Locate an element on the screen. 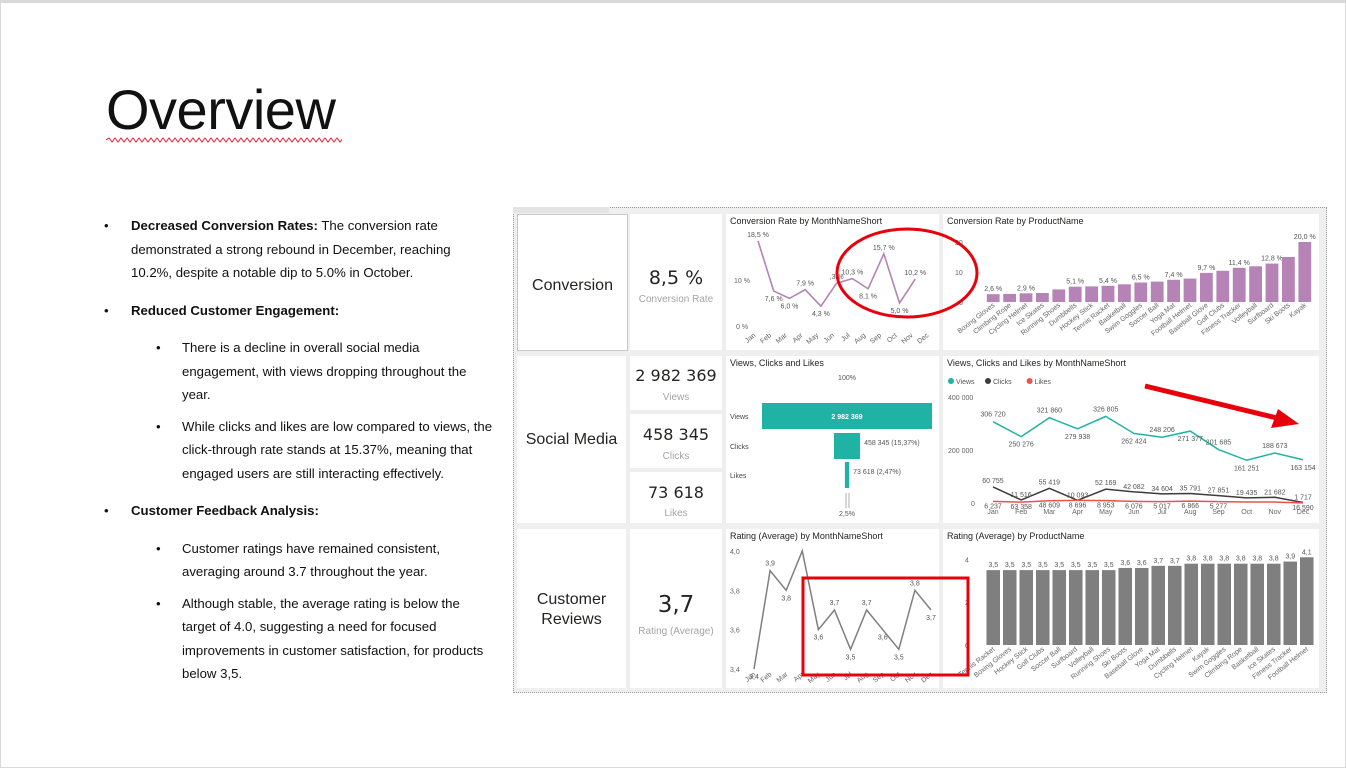  data-label: 279 938 is located at coordinates (1077, 437).